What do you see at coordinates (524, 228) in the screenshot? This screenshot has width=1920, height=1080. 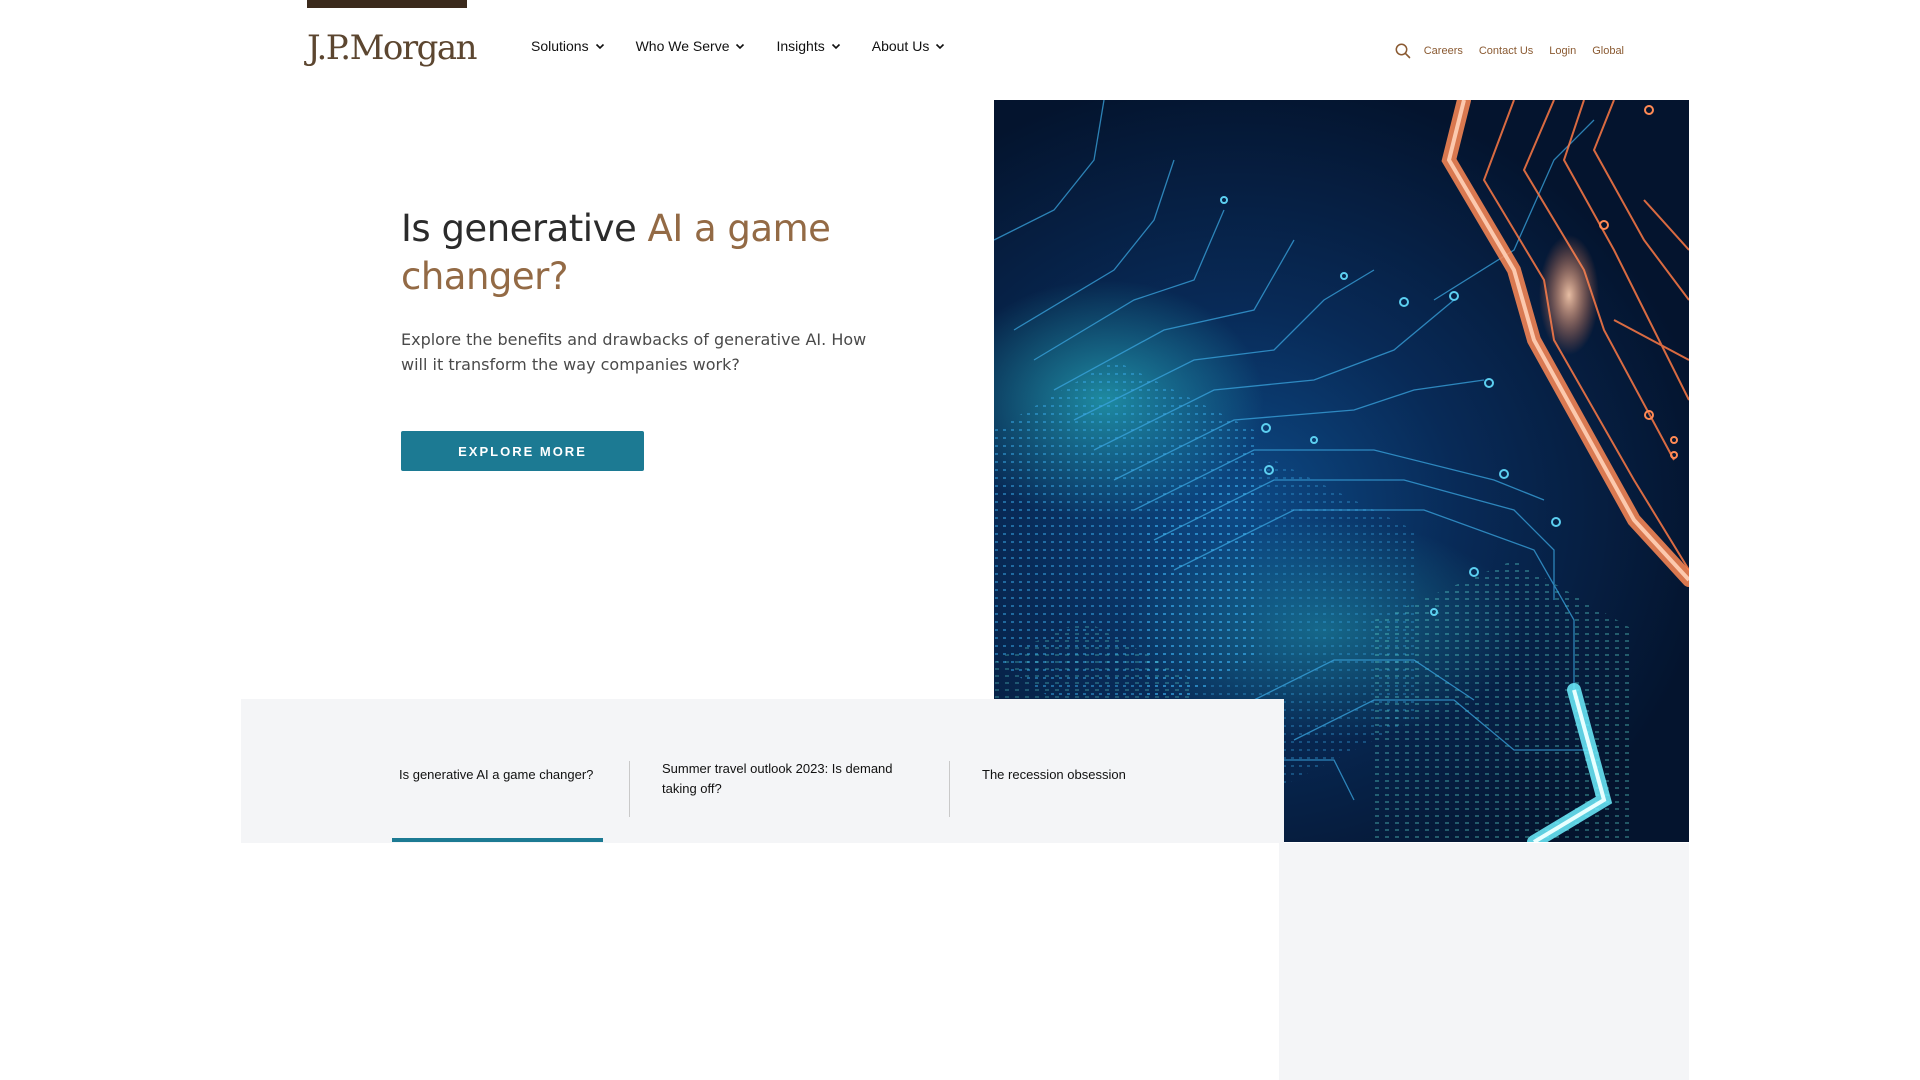 I see `hero-title-plain: Is generative` at bounding box center [524, 228].